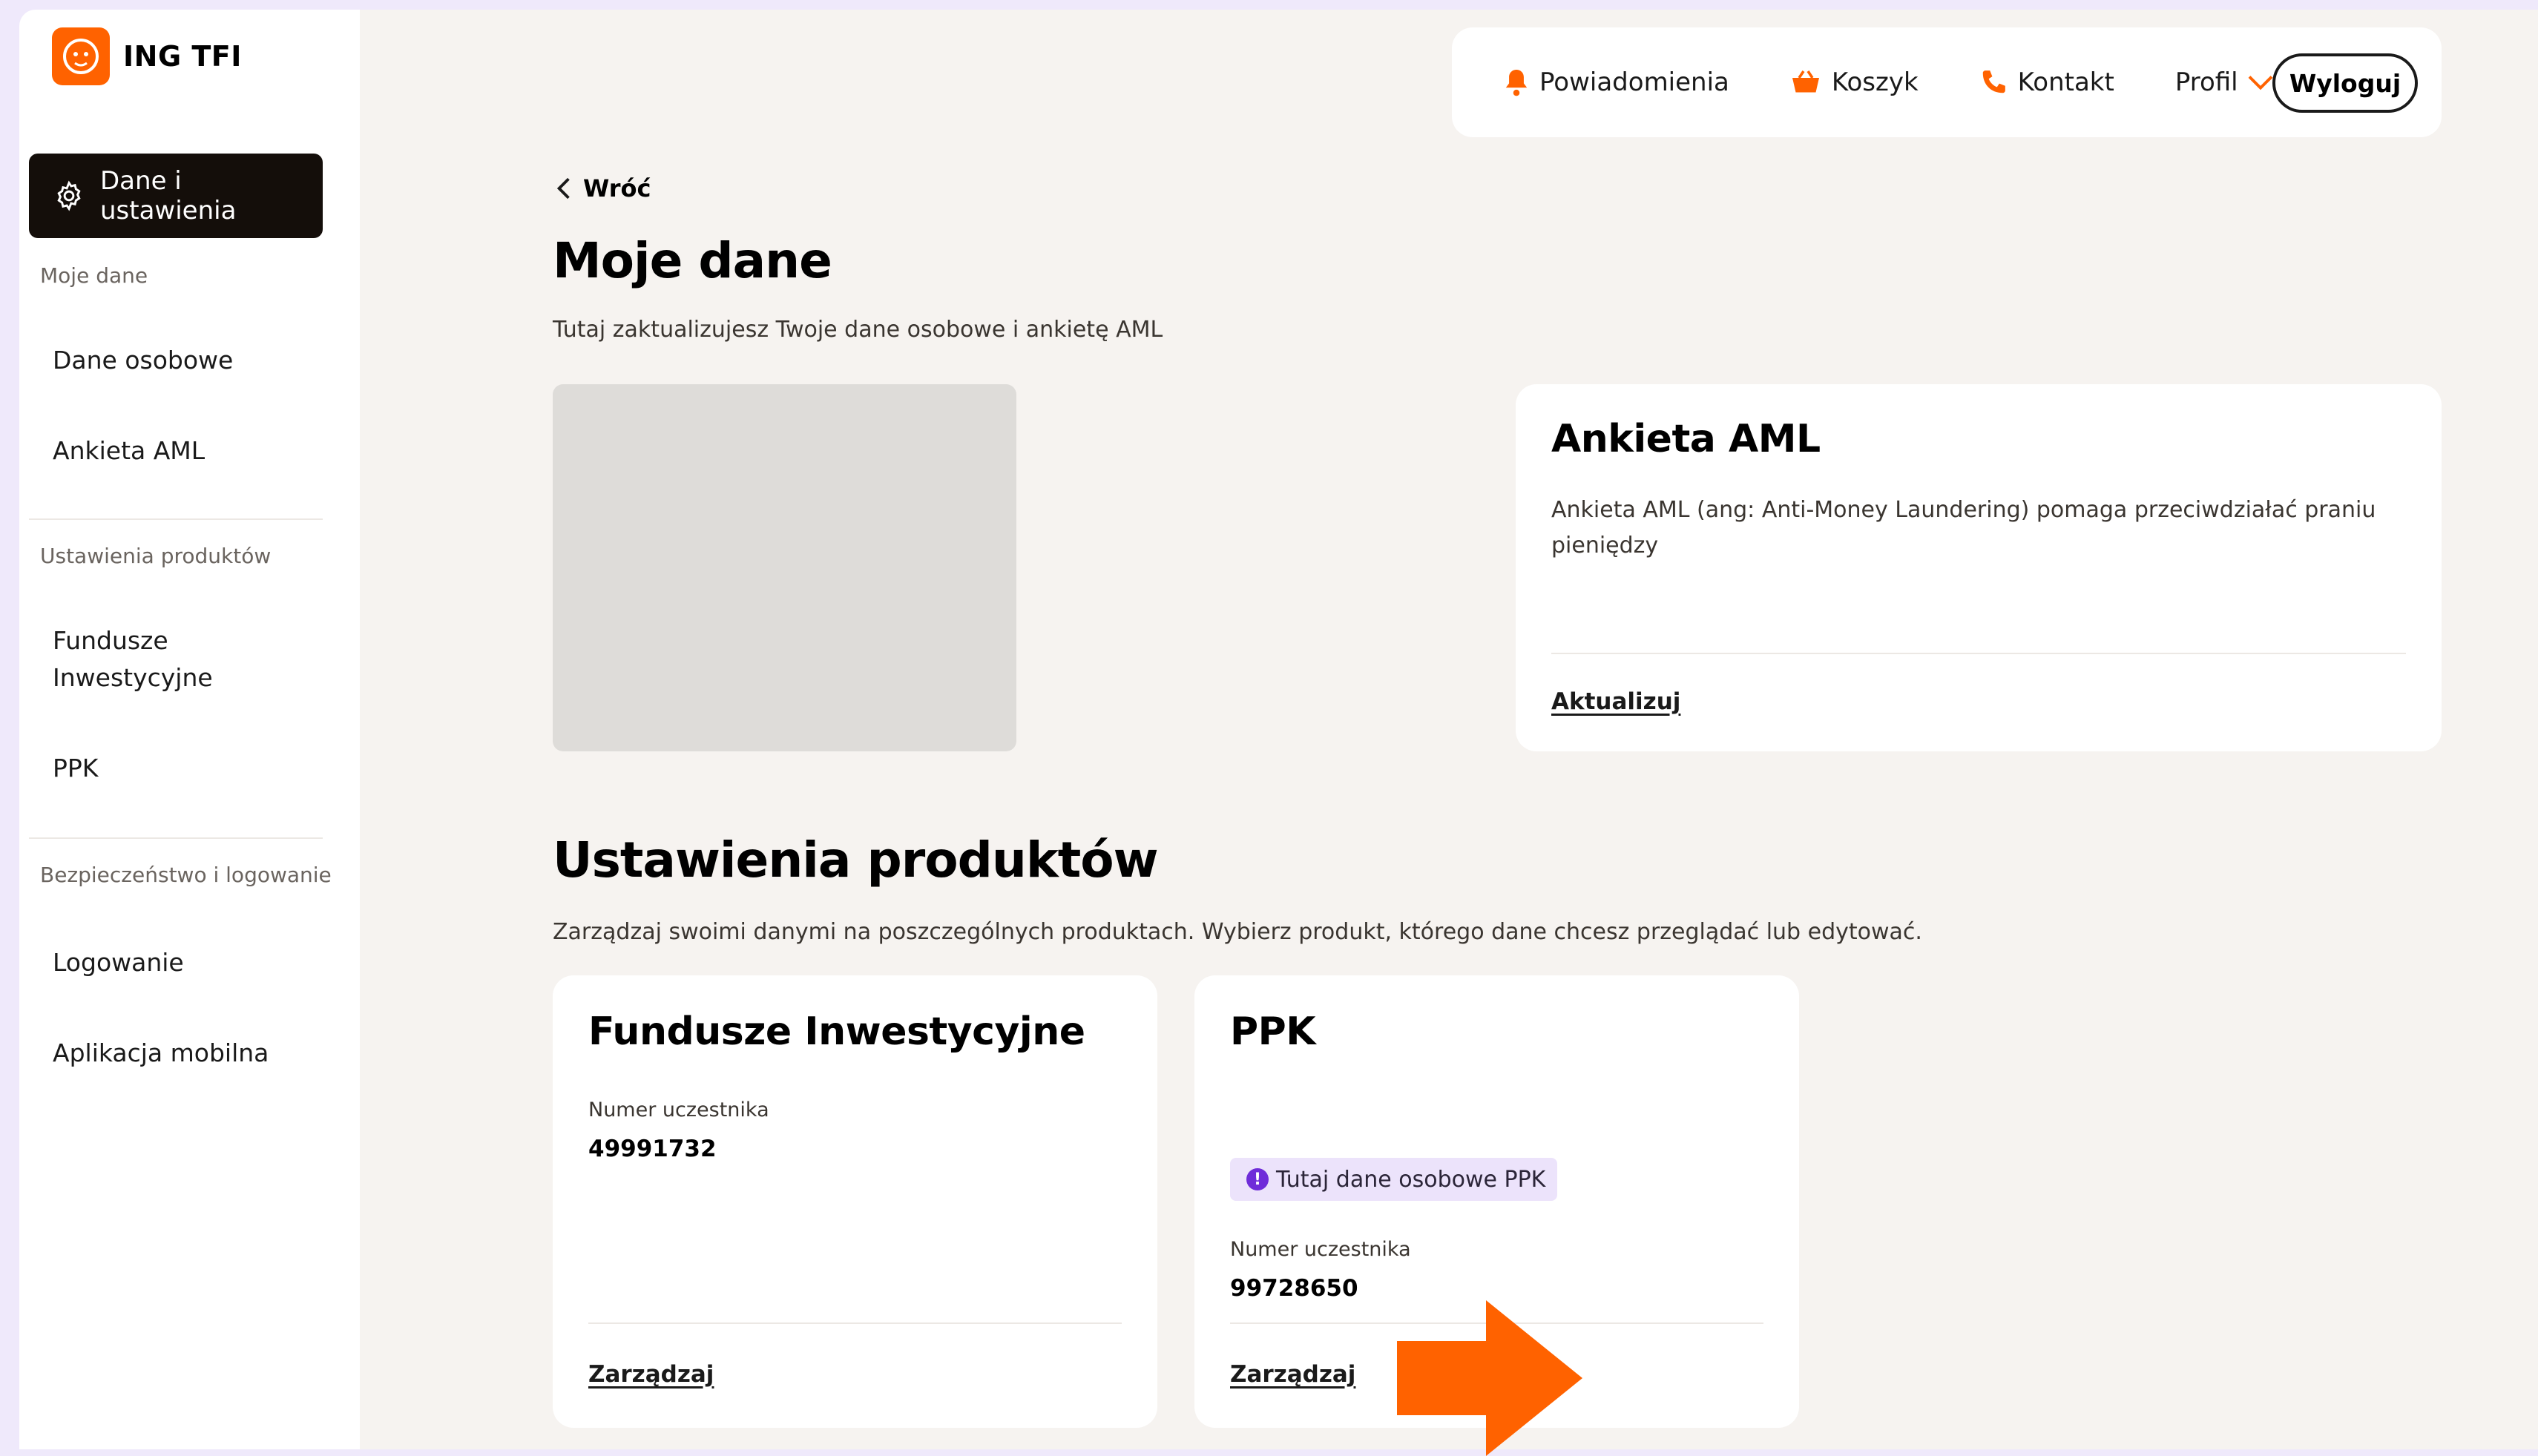  I want to click on notifications-label: Powiadomienia, so click(1634, 82).